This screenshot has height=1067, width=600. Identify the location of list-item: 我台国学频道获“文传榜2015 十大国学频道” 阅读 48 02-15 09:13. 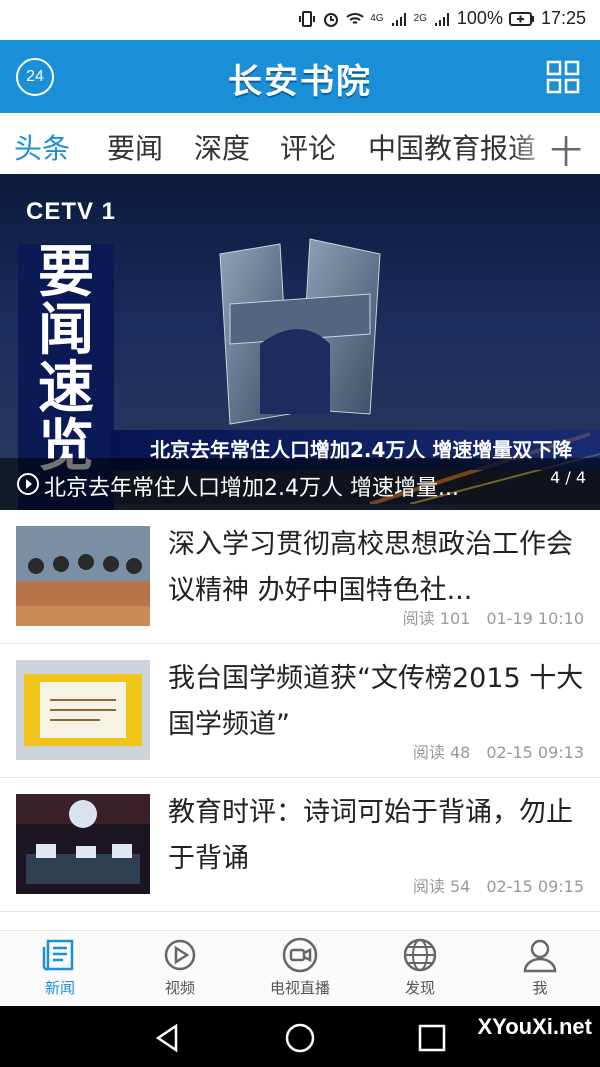
(300, 711).